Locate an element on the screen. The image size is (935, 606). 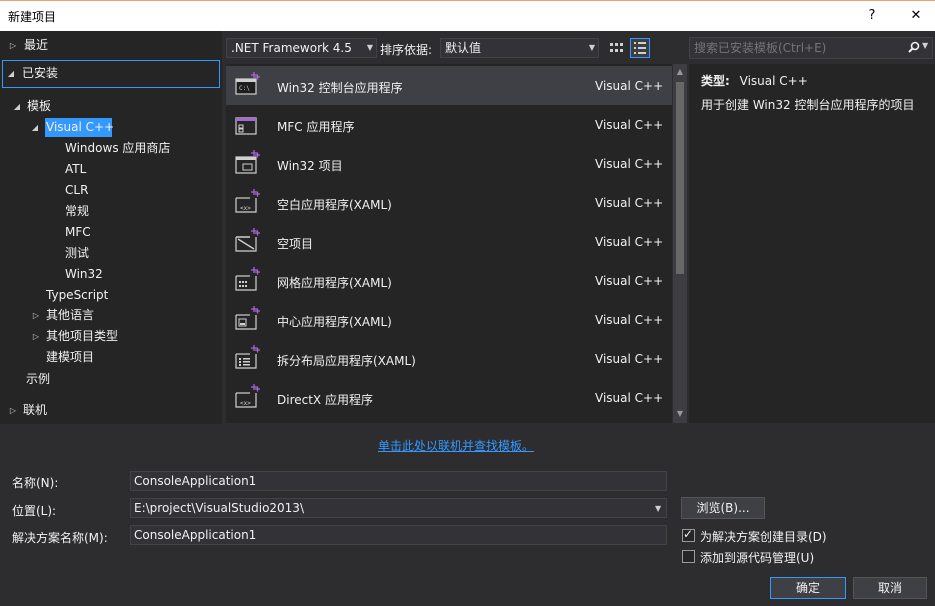
template-item: MFC 应用程序 Visual C++ is located at coordinates (449, 124).